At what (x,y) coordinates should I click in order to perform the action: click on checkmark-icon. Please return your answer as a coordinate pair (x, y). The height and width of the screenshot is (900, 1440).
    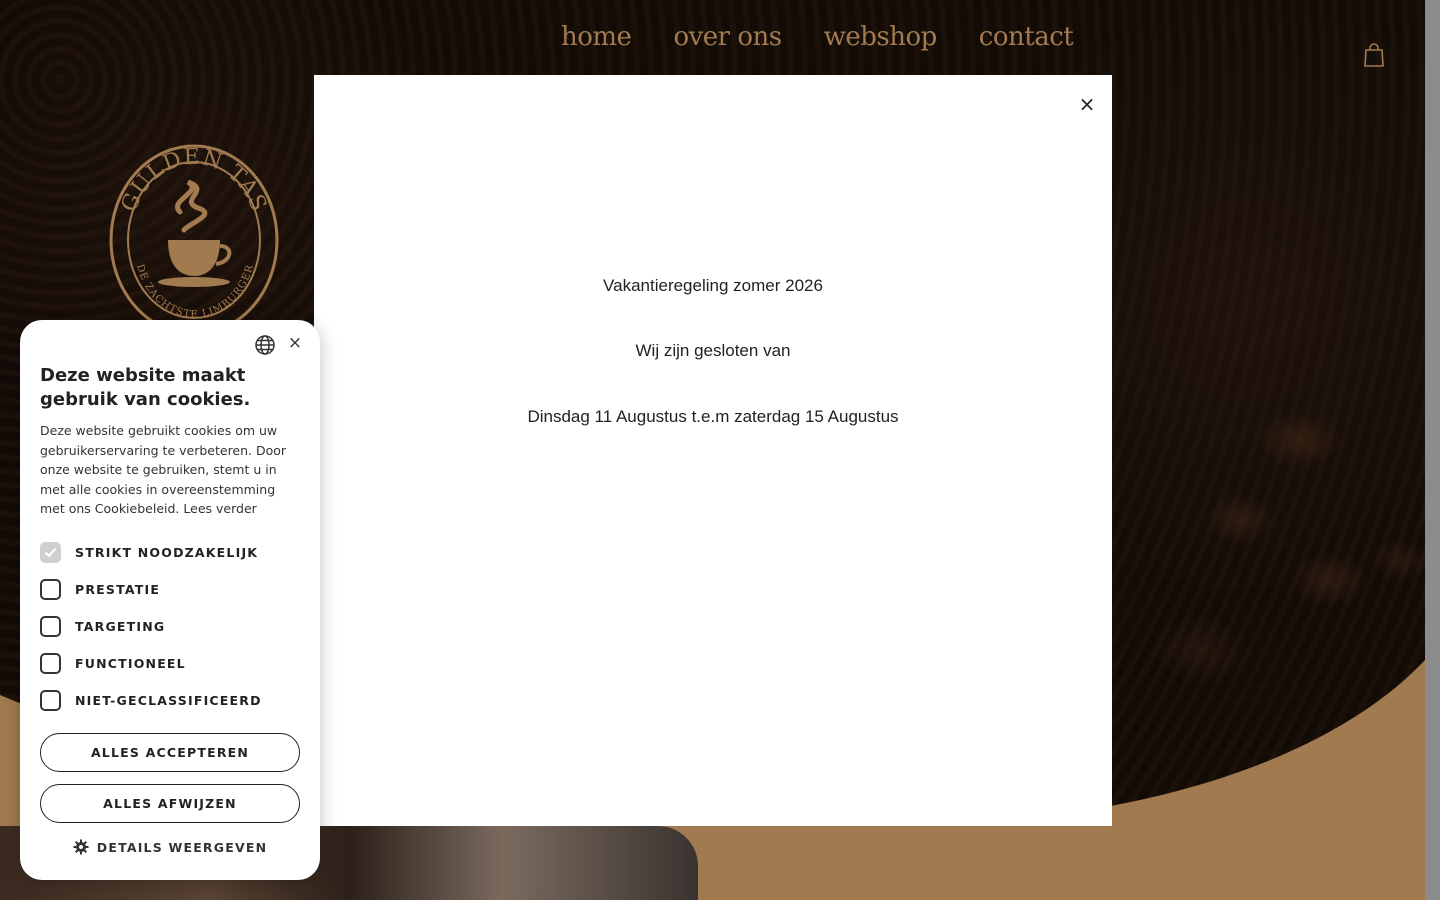
    Looking at the image, I should click on (50, 552).